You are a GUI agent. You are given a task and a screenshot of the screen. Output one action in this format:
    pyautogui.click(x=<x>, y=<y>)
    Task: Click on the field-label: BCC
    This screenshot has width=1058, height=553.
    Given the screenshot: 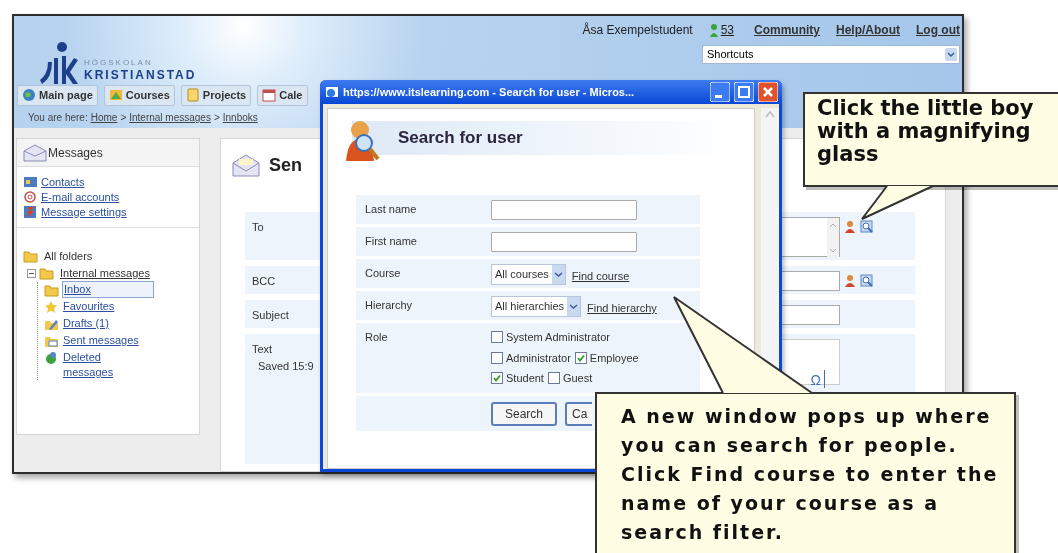 What is the action you would take?
    pyautogui.click(x=264, y=281)
    